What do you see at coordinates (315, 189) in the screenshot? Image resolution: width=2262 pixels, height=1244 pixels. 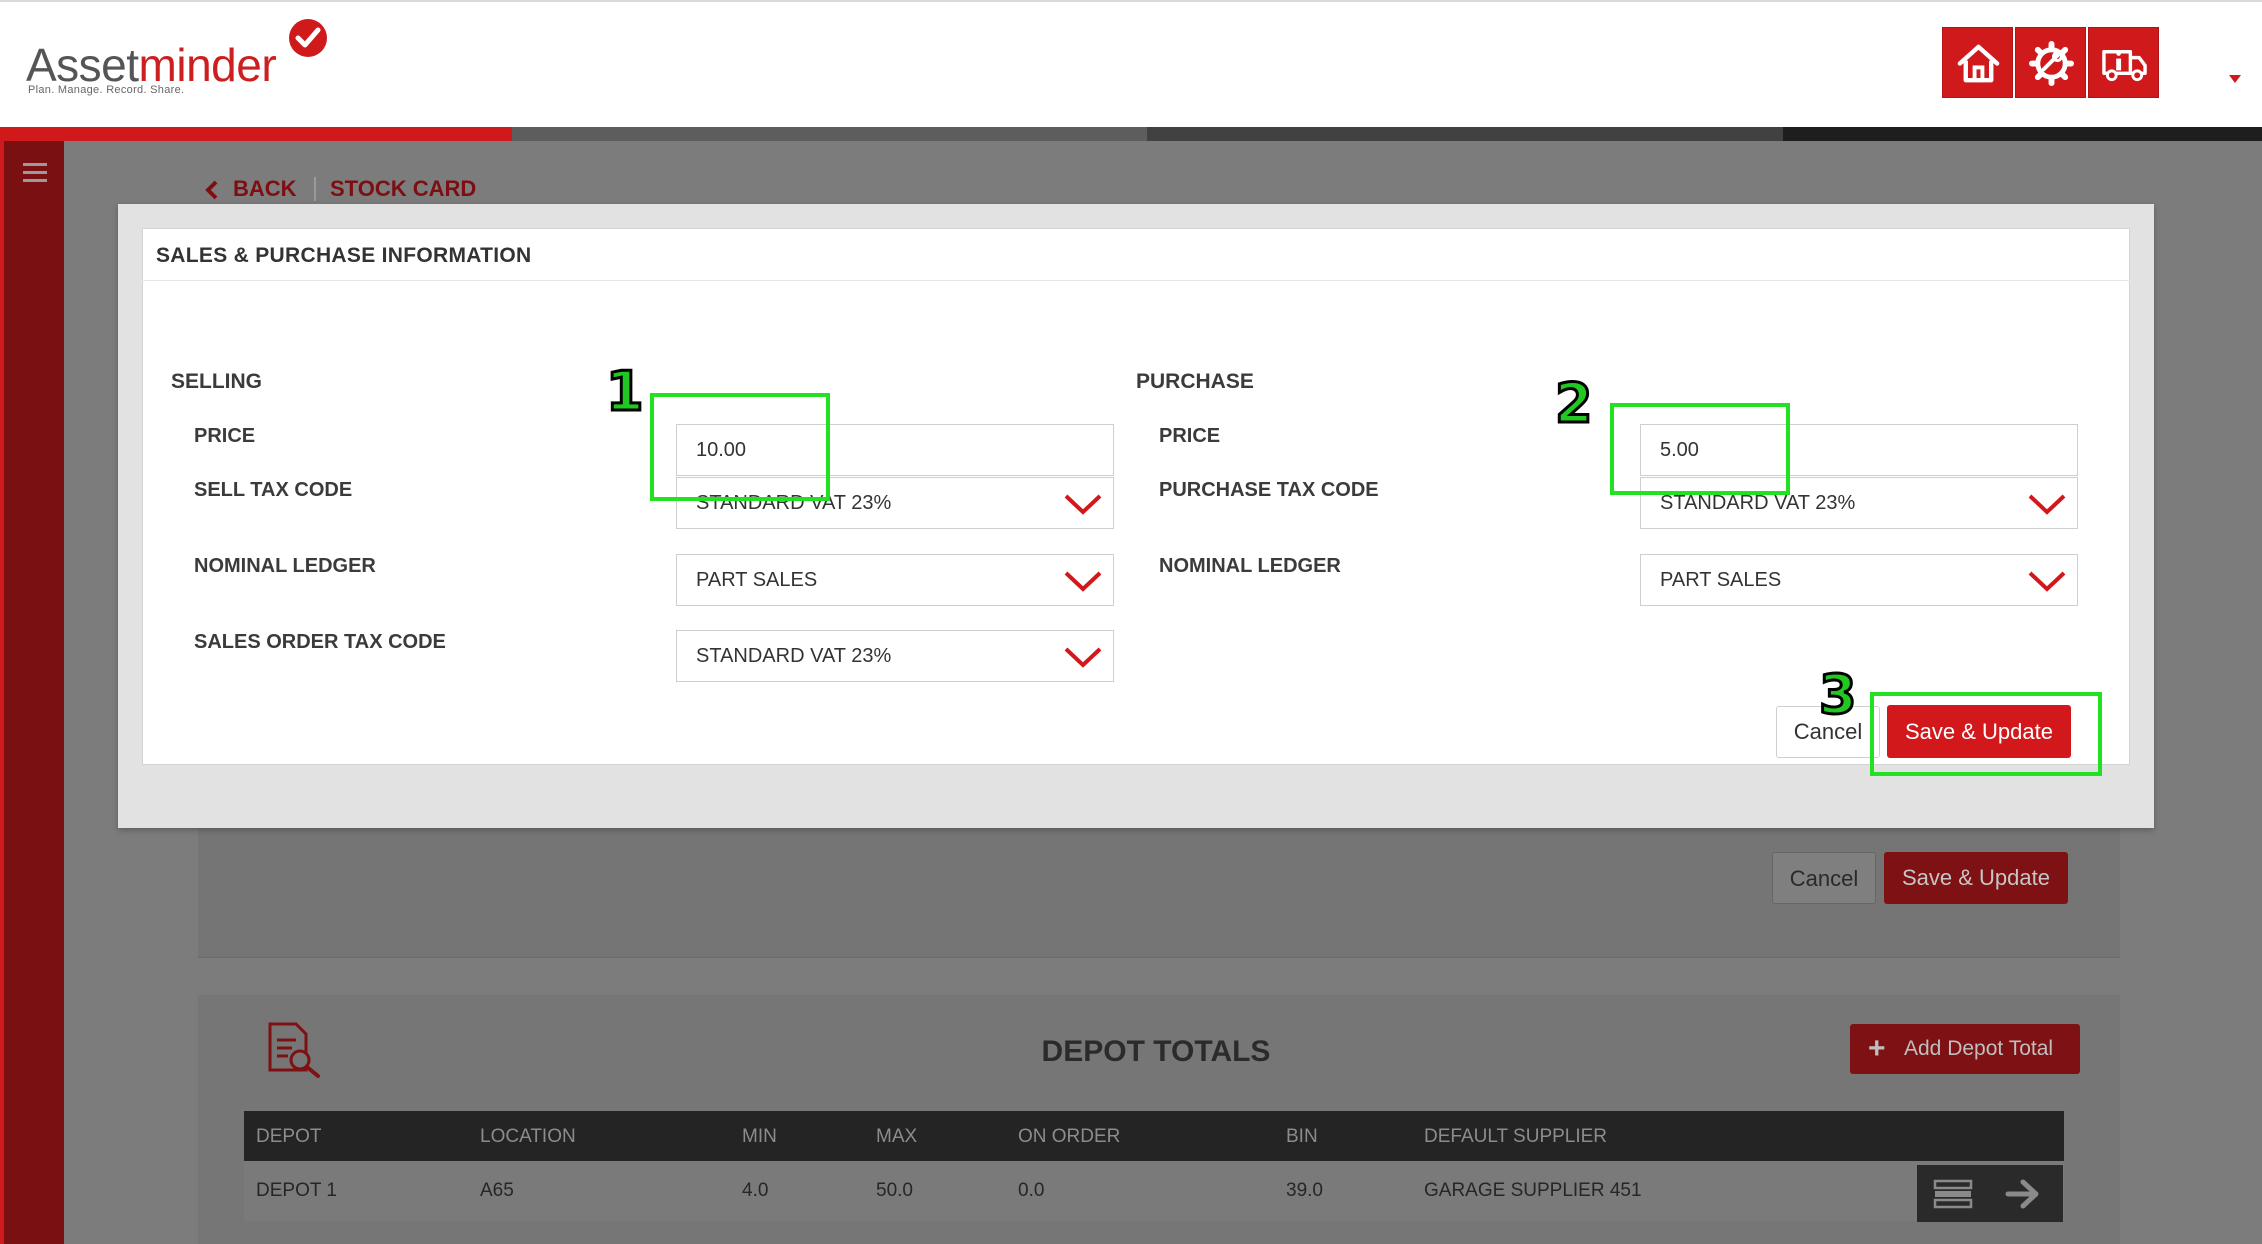 I see `breadcrumb-separator` at bounding box center [315, 189].